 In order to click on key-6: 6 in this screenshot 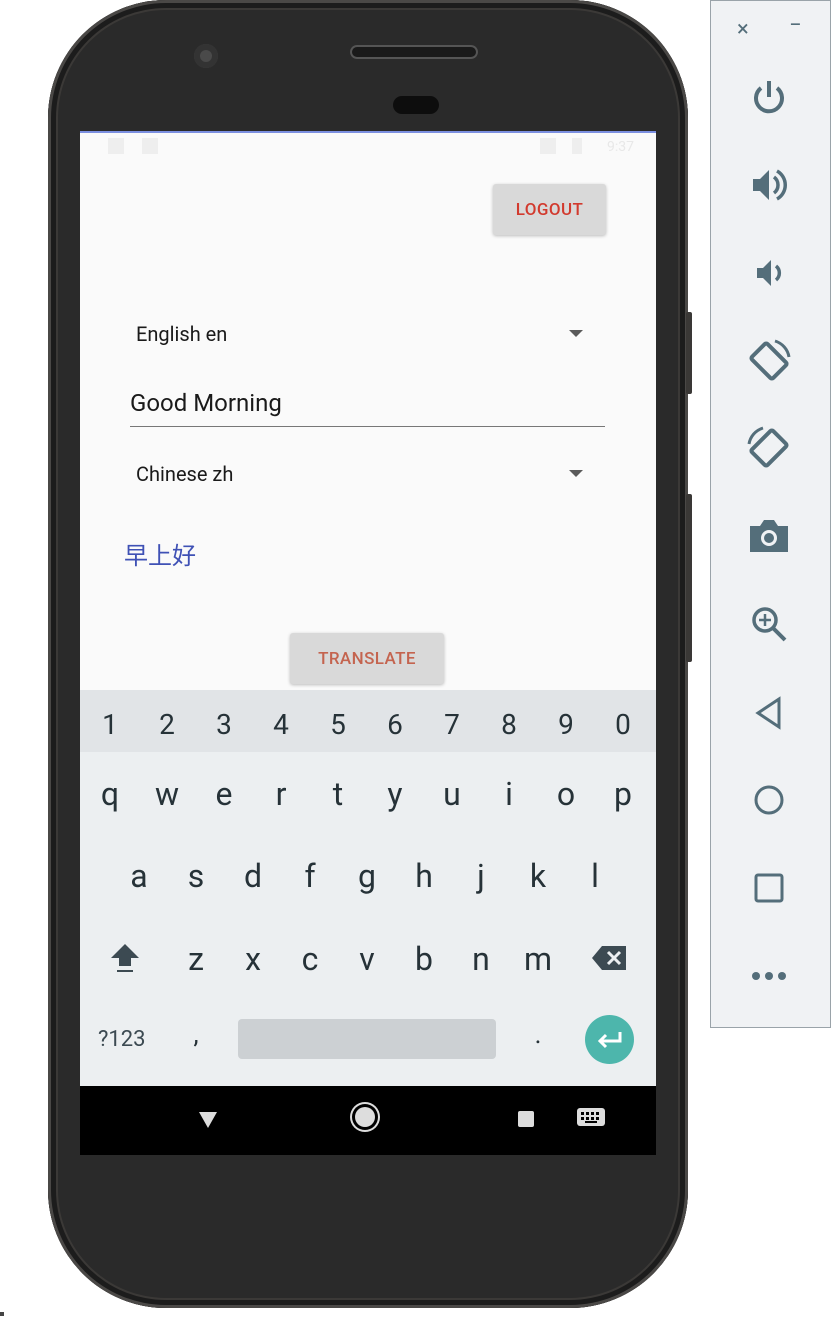, I will do `click(395, 724)`.